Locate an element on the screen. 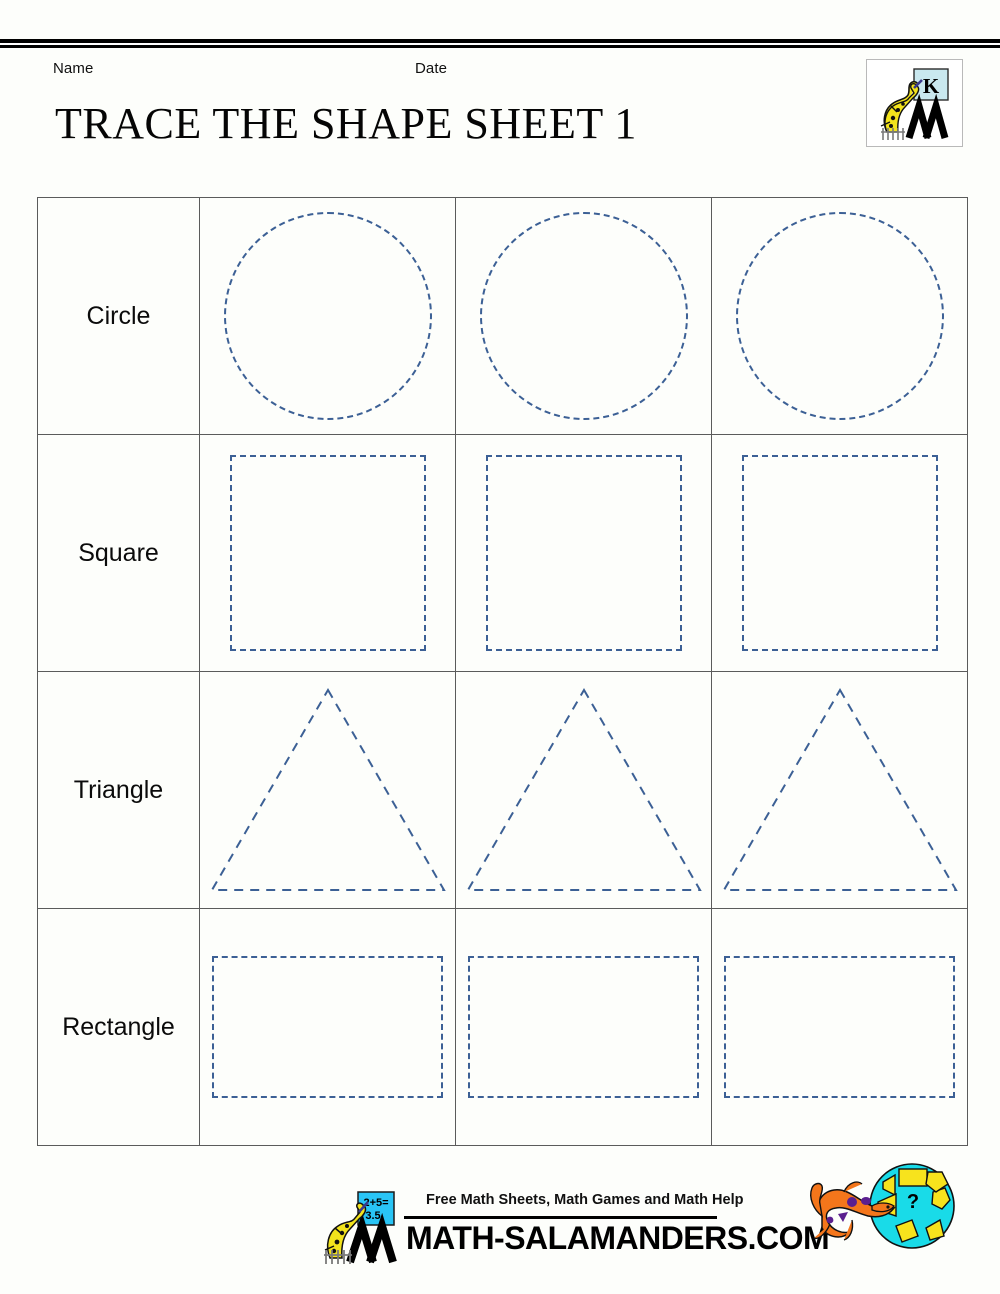  header-logo: K is located at coordinates (914, 103).